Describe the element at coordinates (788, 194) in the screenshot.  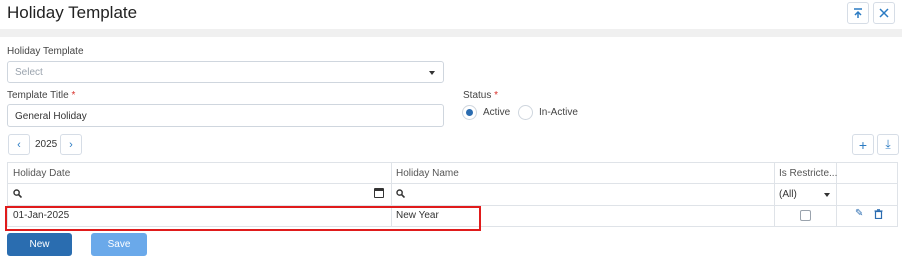
I see `restricted-filter: (All)` at that location.